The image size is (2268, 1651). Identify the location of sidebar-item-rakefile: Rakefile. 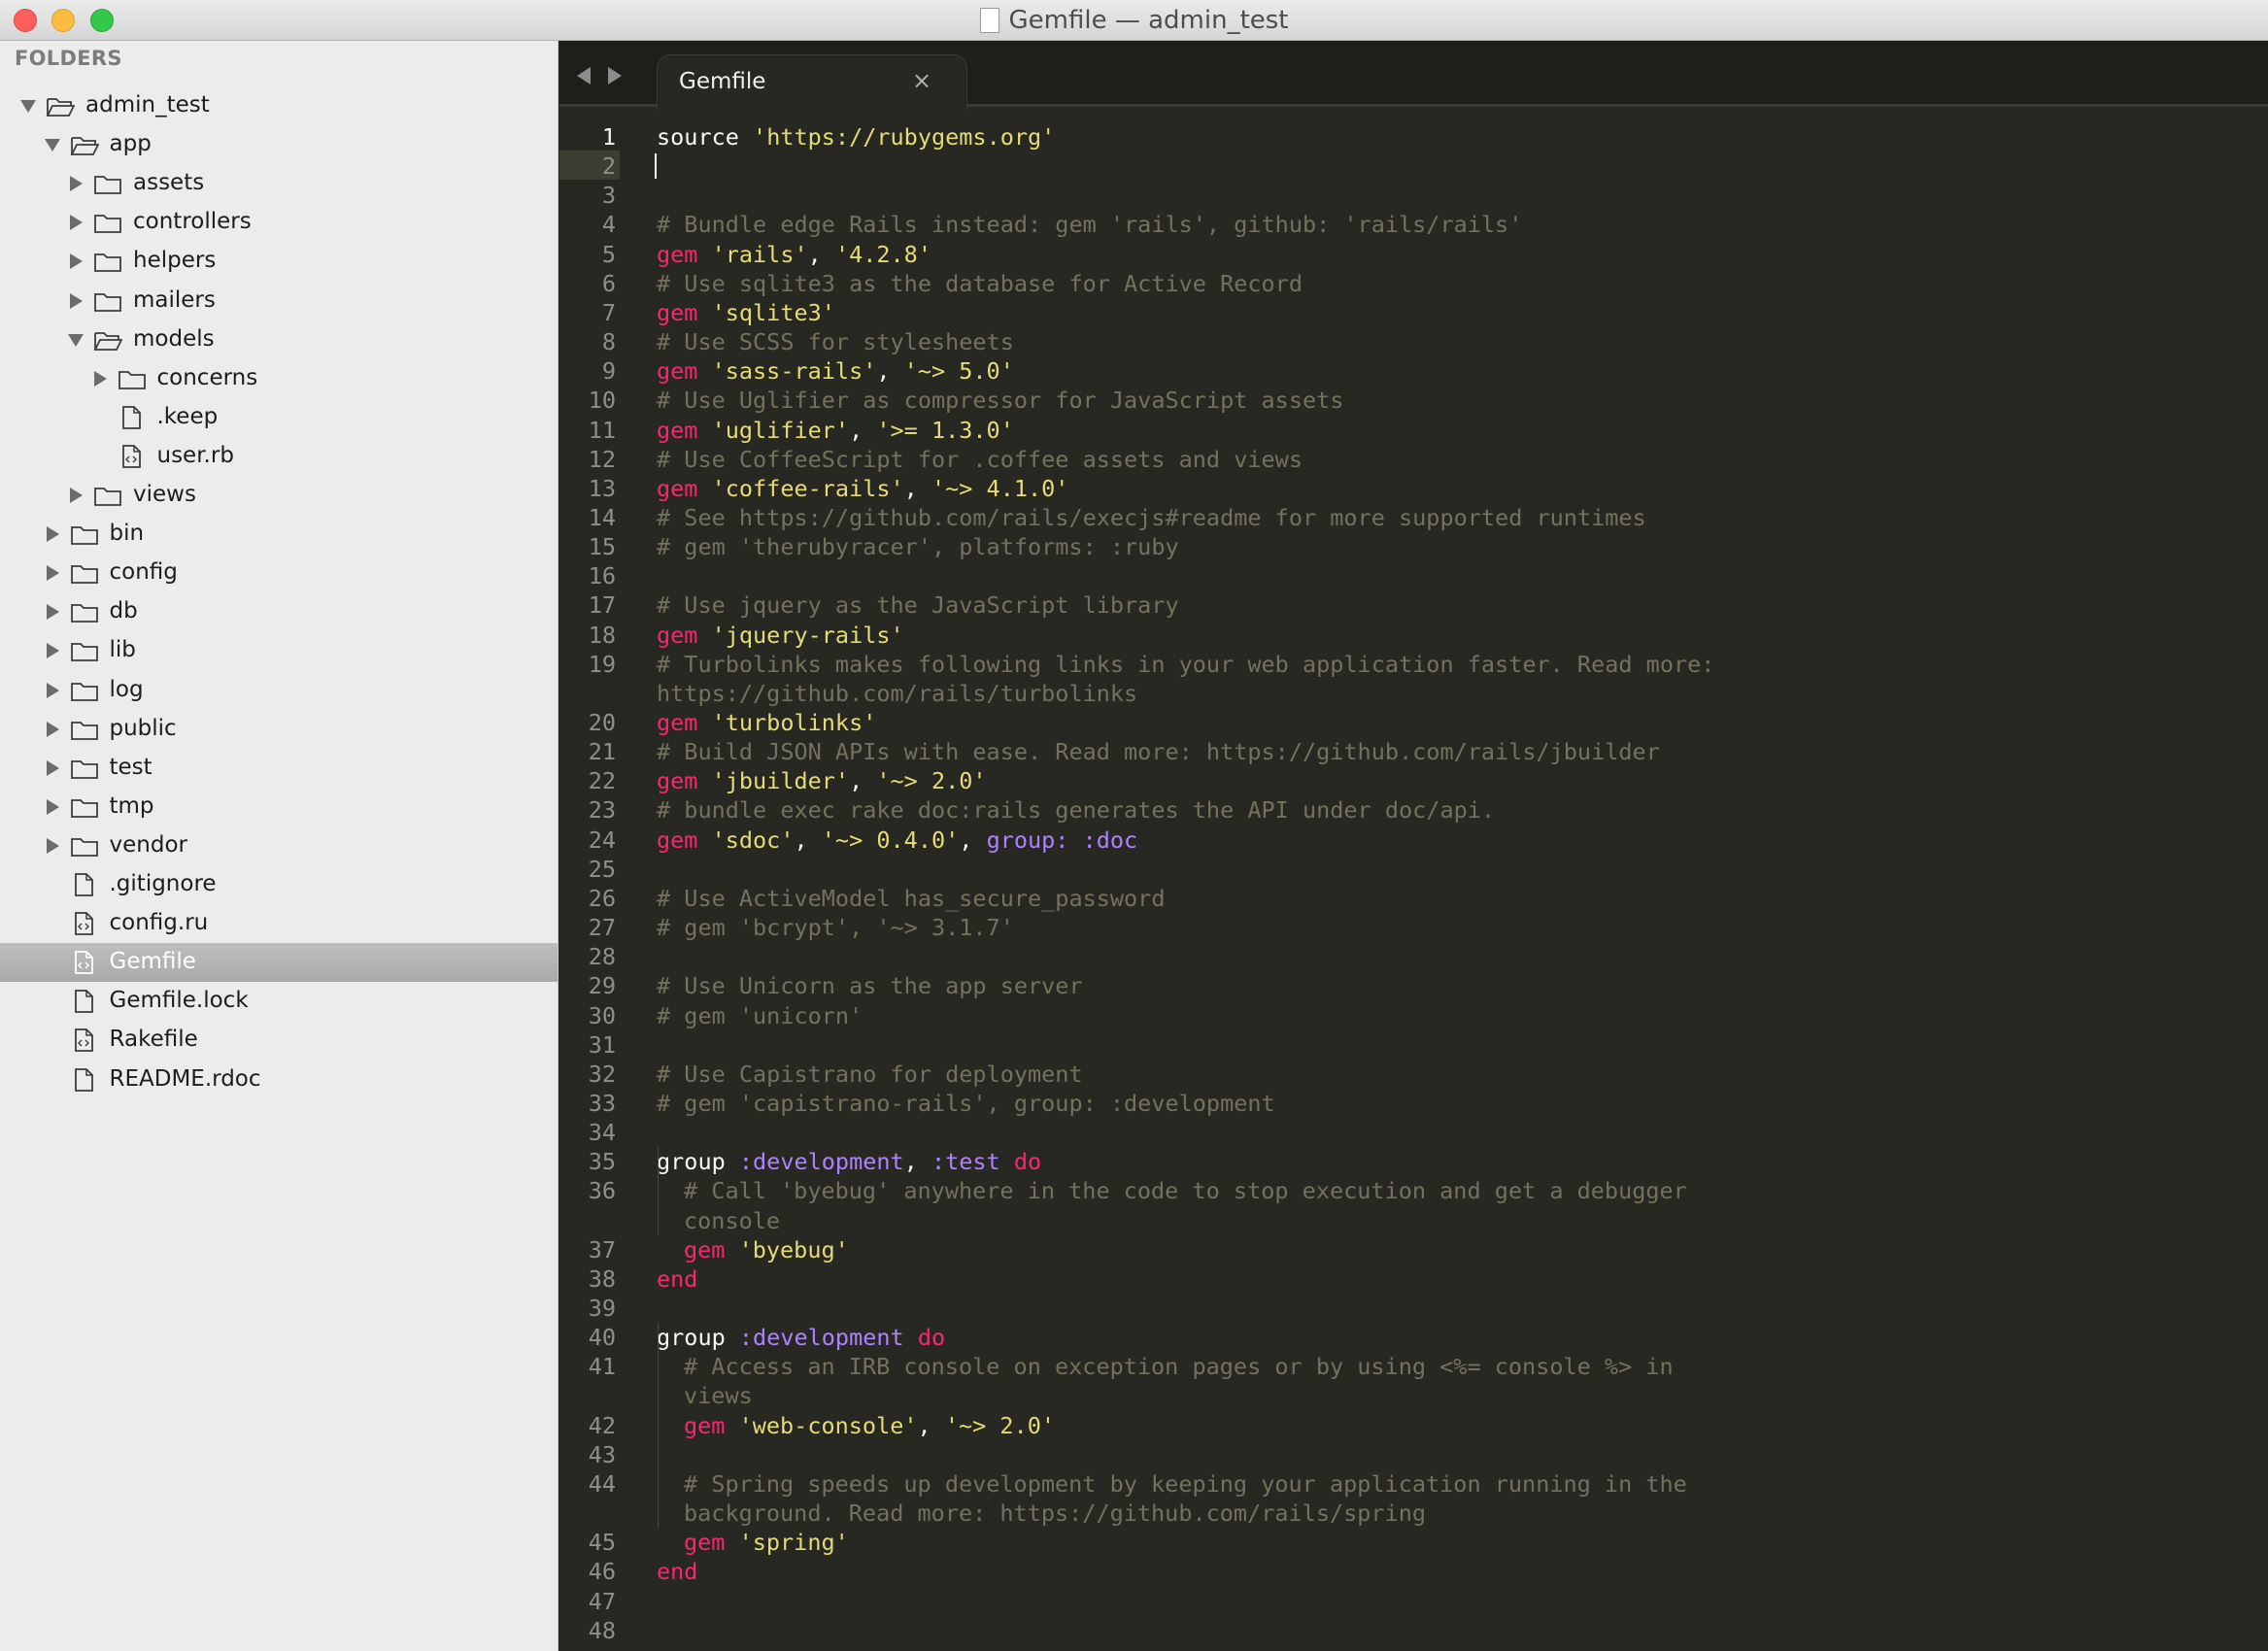
(279, 1040).